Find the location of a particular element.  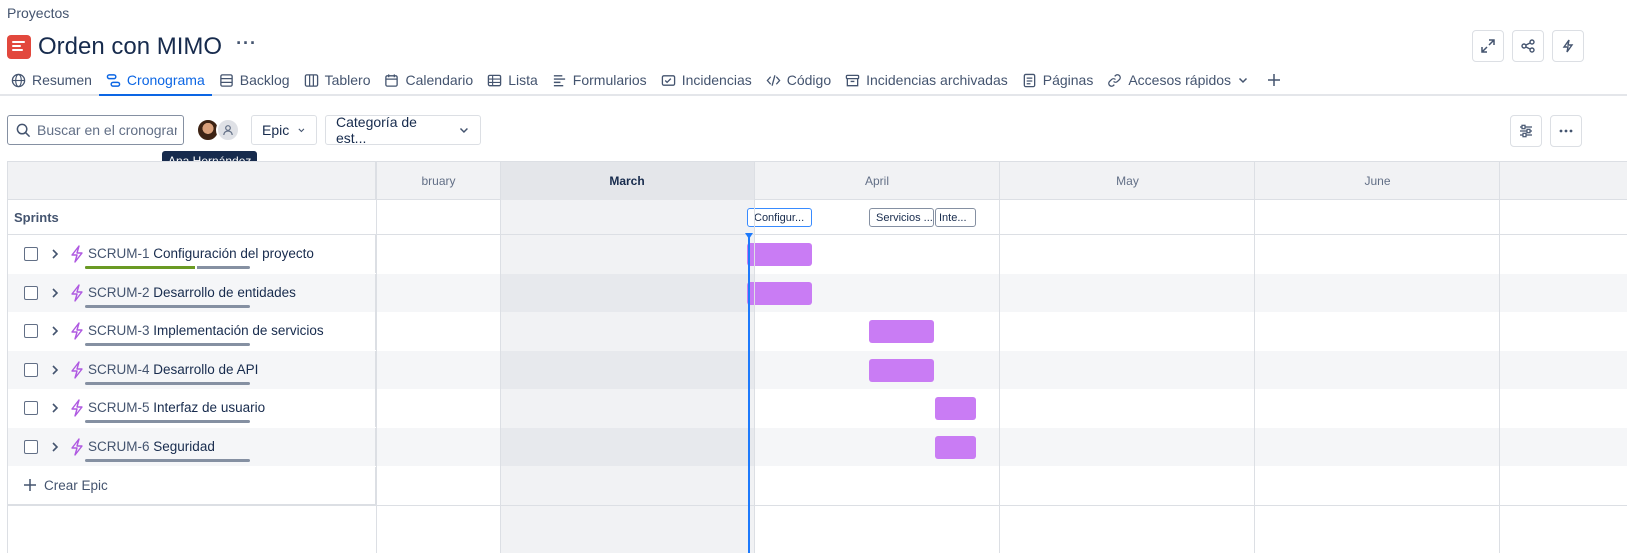

search-input is located at coordinates (107, 130).